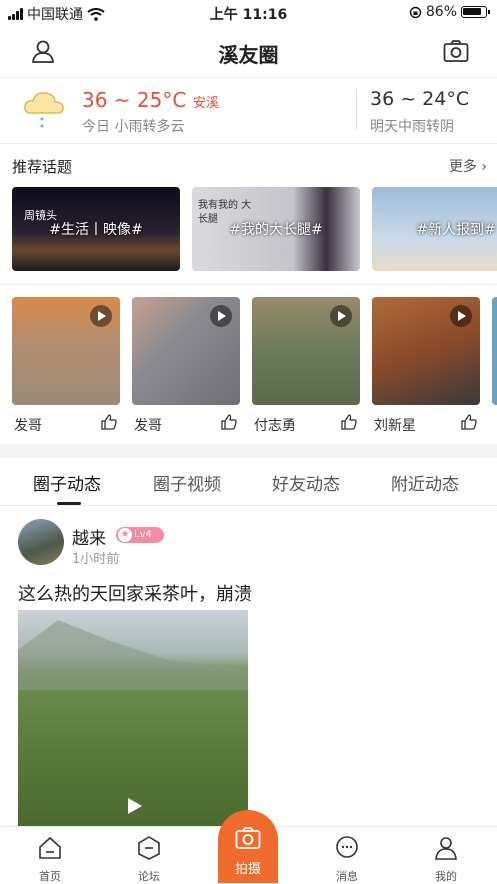 The width and height of the screenshot is (497, 884). Describe the element at coordinates (462, 167) in the screenshot. I see `more-label: 更多` at that location.